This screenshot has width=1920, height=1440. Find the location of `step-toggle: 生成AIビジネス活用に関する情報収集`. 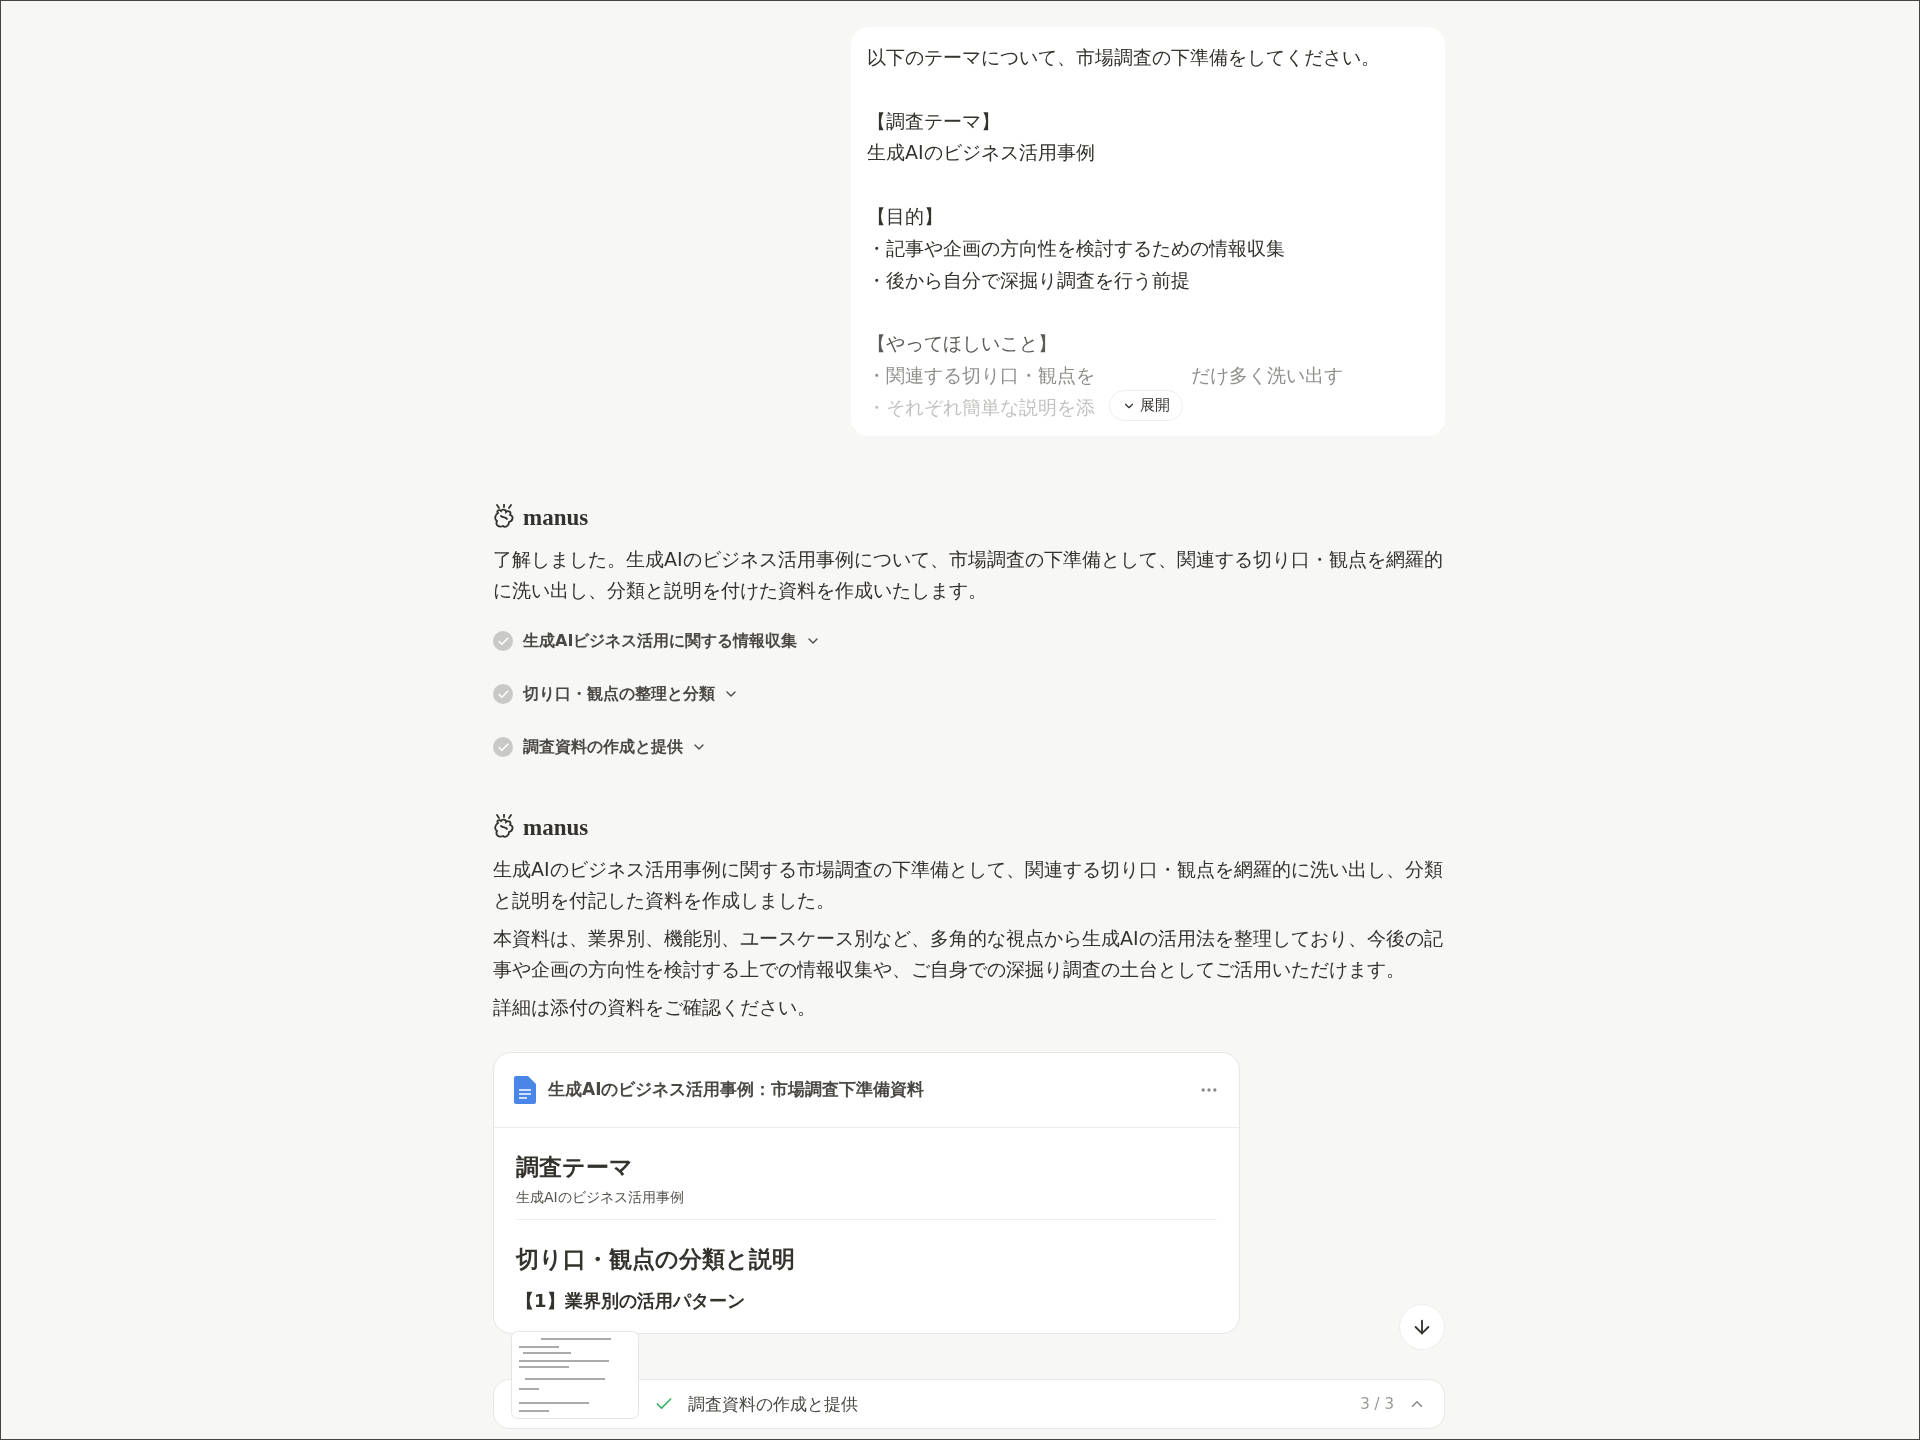

step-toggle: 生成AIビジネス活用に関する情報収集 is located at coordinates (672, 641).